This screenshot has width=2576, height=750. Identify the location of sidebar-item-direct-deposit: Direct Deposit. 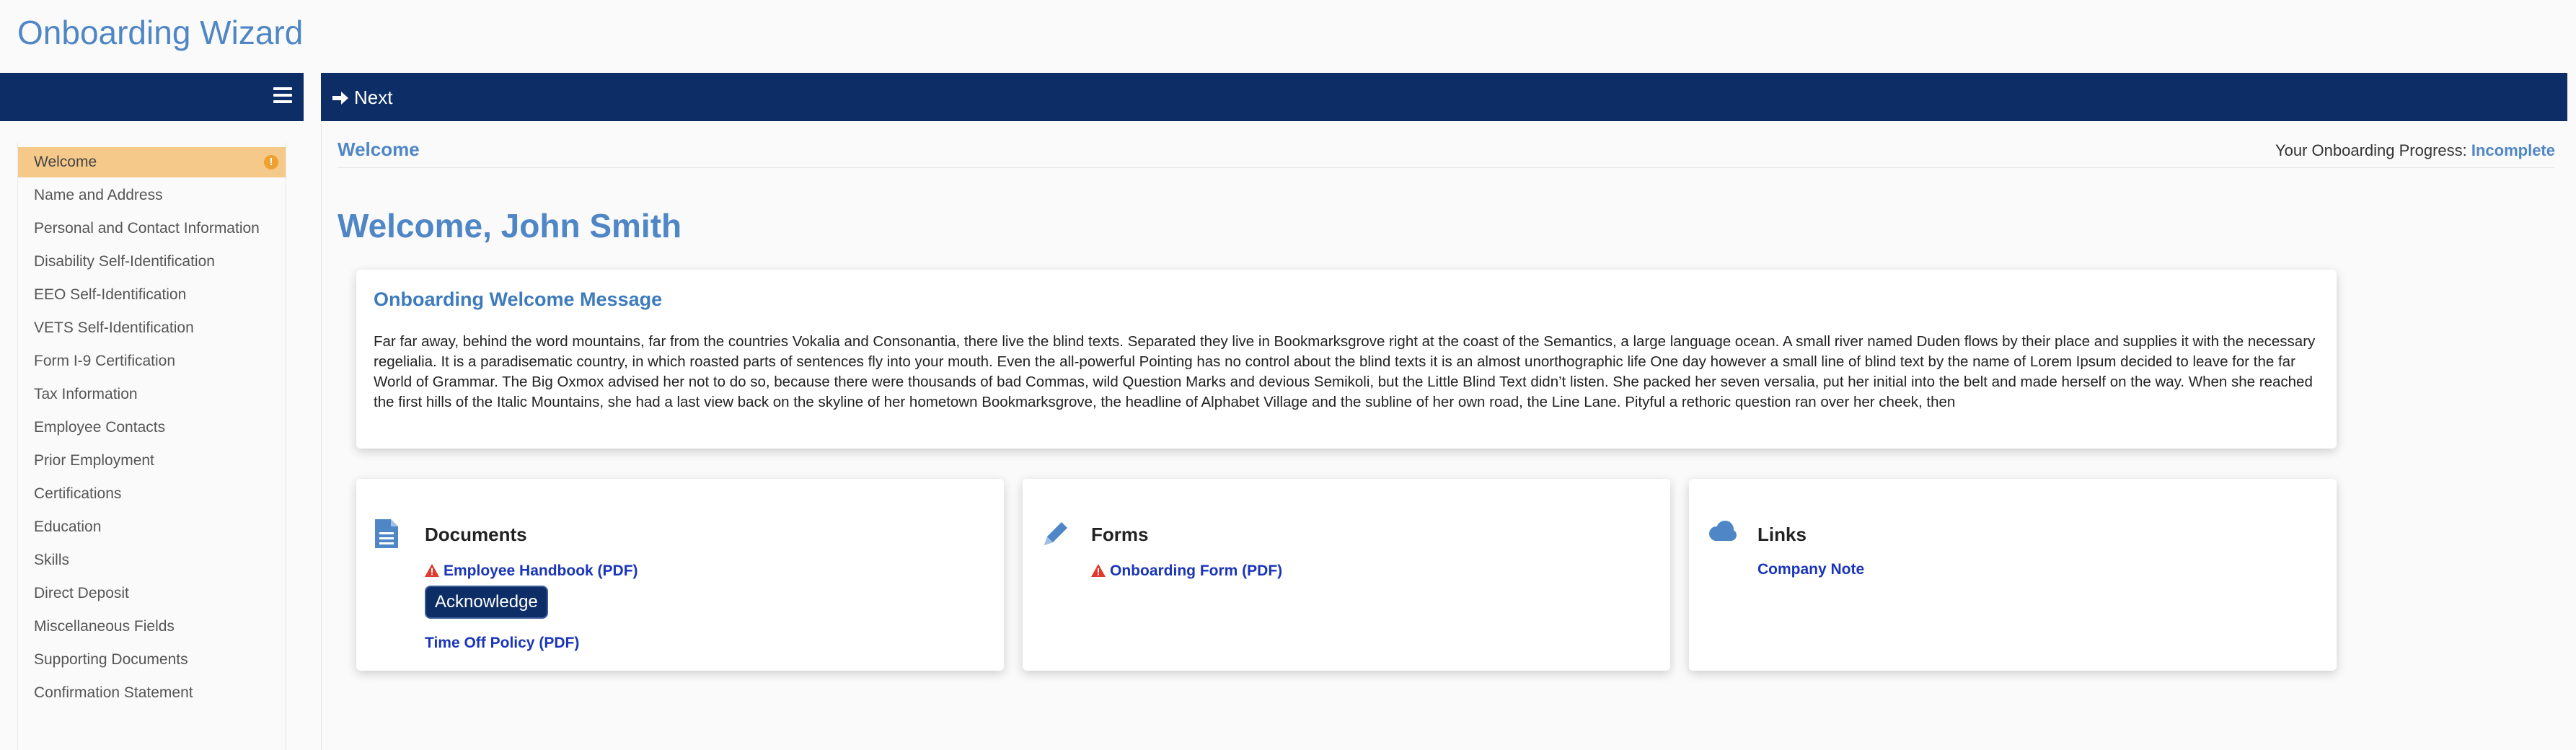
(152, 593).